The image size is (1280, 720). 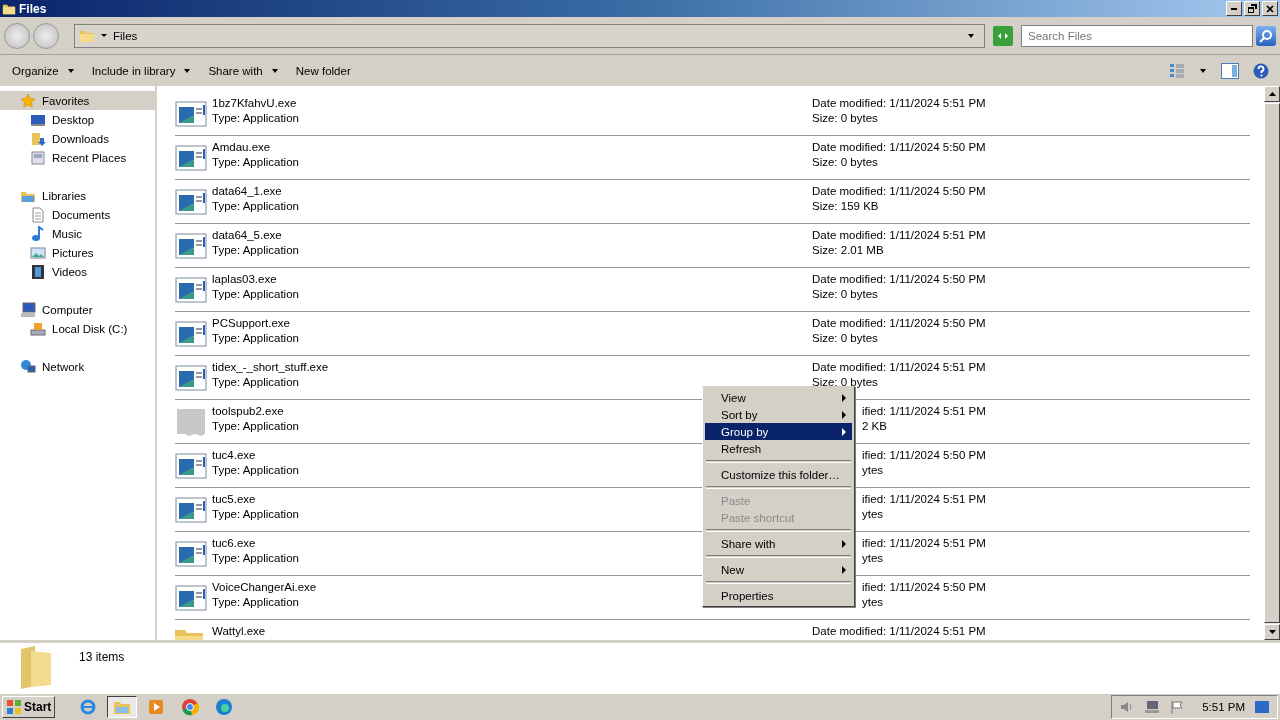 What do you see at coordinates (845, 206) in the screenshot?
I see `file-size: Size: 159 KB` at bounding box center [845, 206].